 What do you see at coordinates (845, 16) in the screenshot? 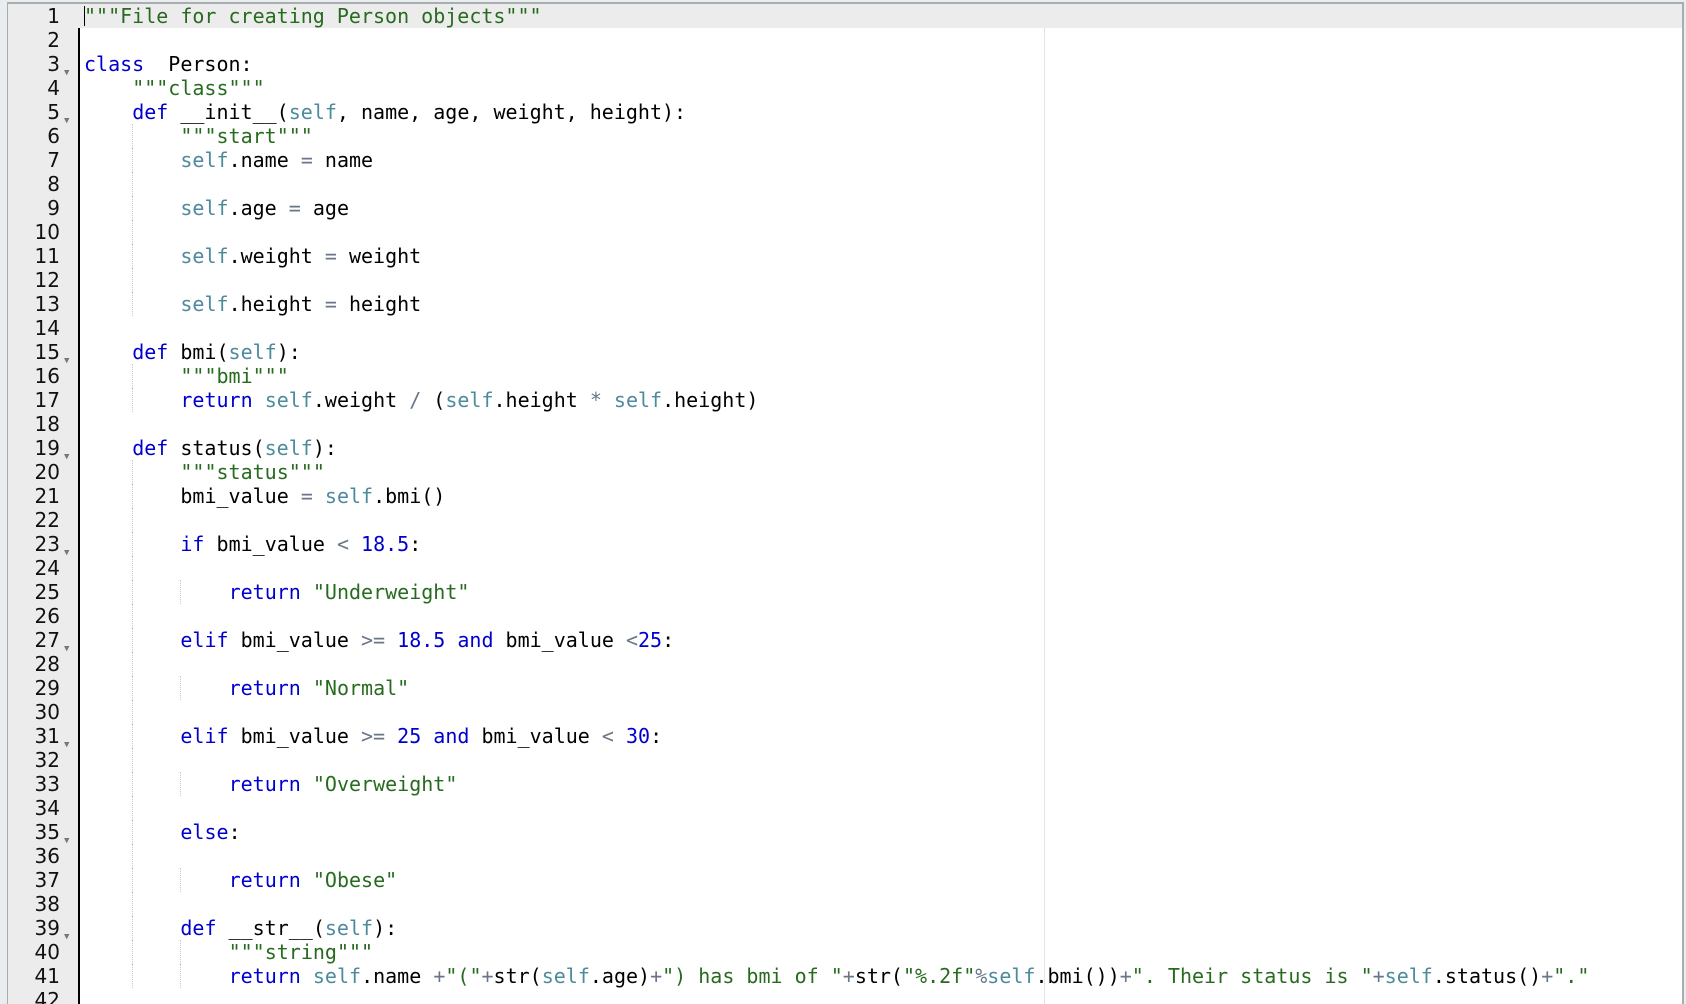
I see `code-line: 1 """File for creating Person objects"""` at bounding box center [845, 16].